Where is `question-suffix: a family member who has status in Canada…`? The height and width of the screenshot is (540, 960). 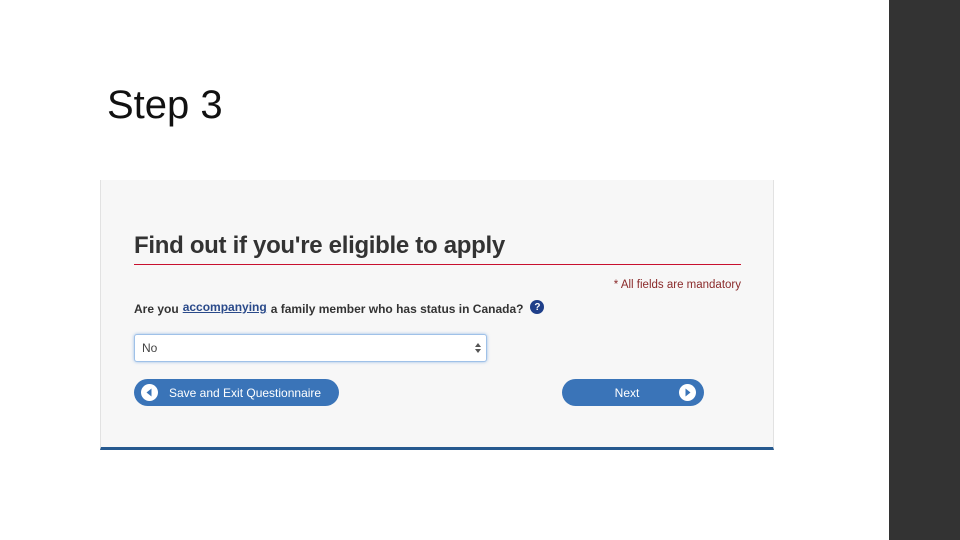 question-suffix: a family member who has status in Canada… is located at coordinates (397, 309).